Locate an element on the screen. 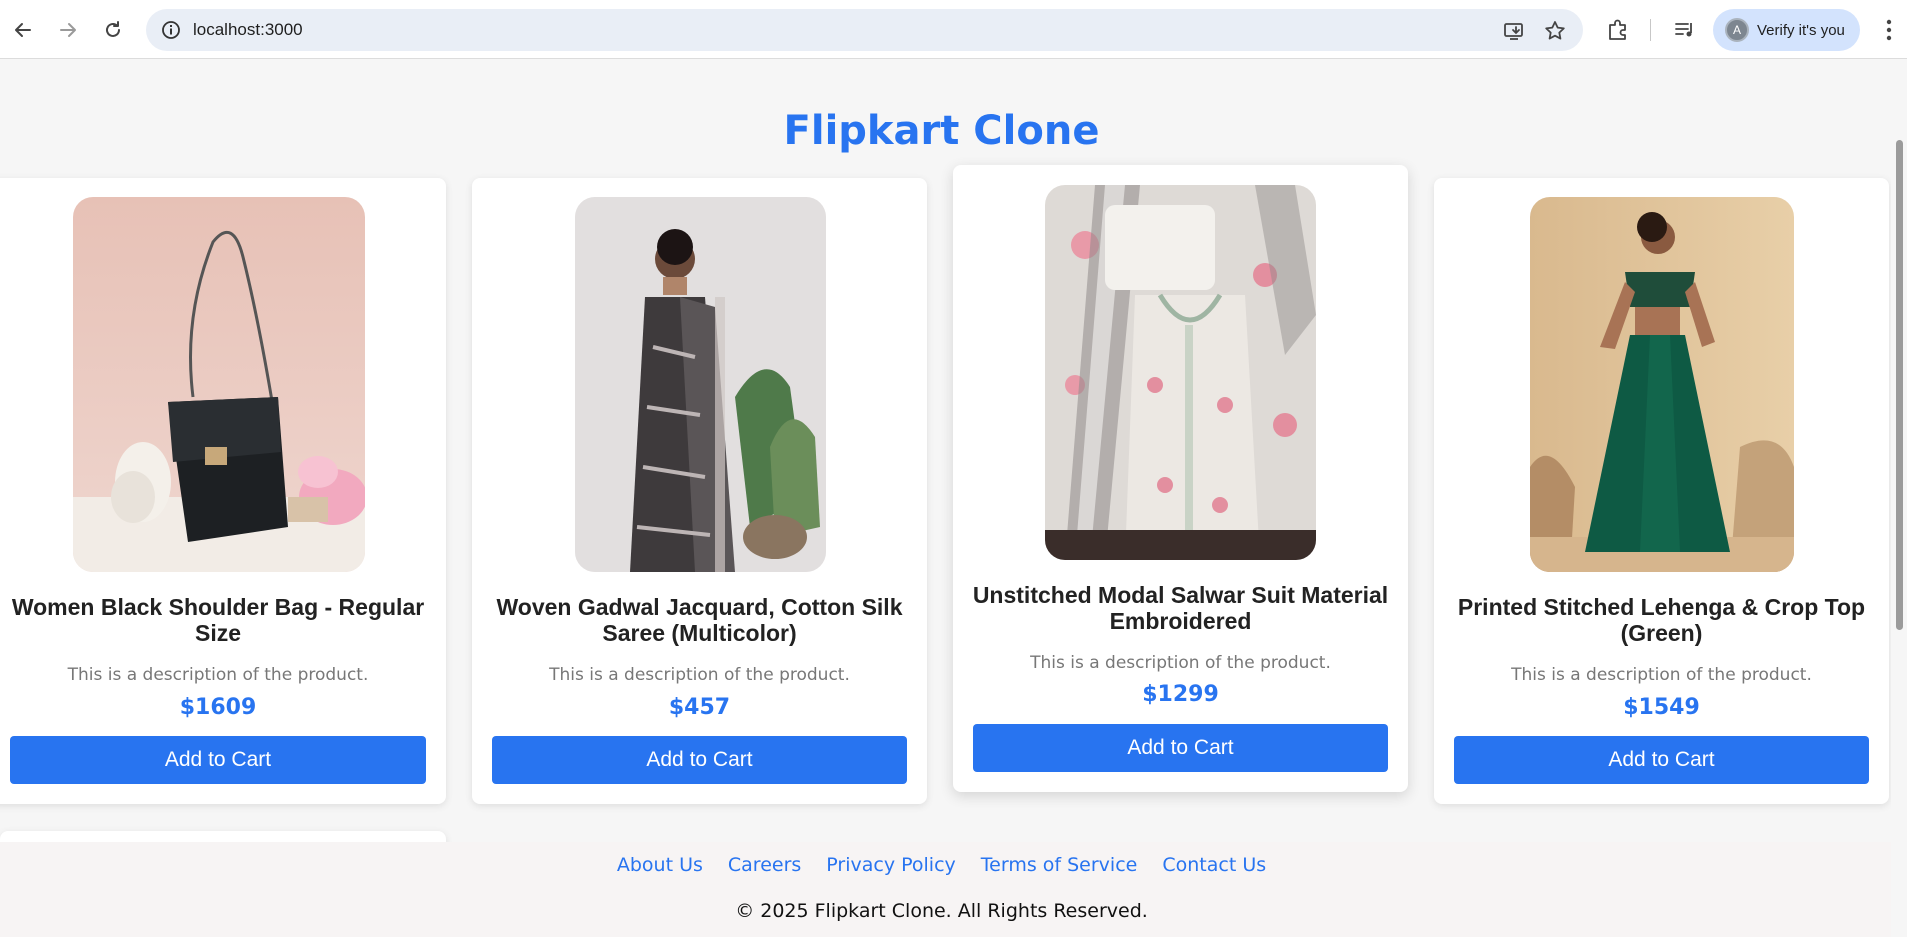 The width and height of the screenshot is (1907, 937). forward-icon is located at coordinates (68, 30).